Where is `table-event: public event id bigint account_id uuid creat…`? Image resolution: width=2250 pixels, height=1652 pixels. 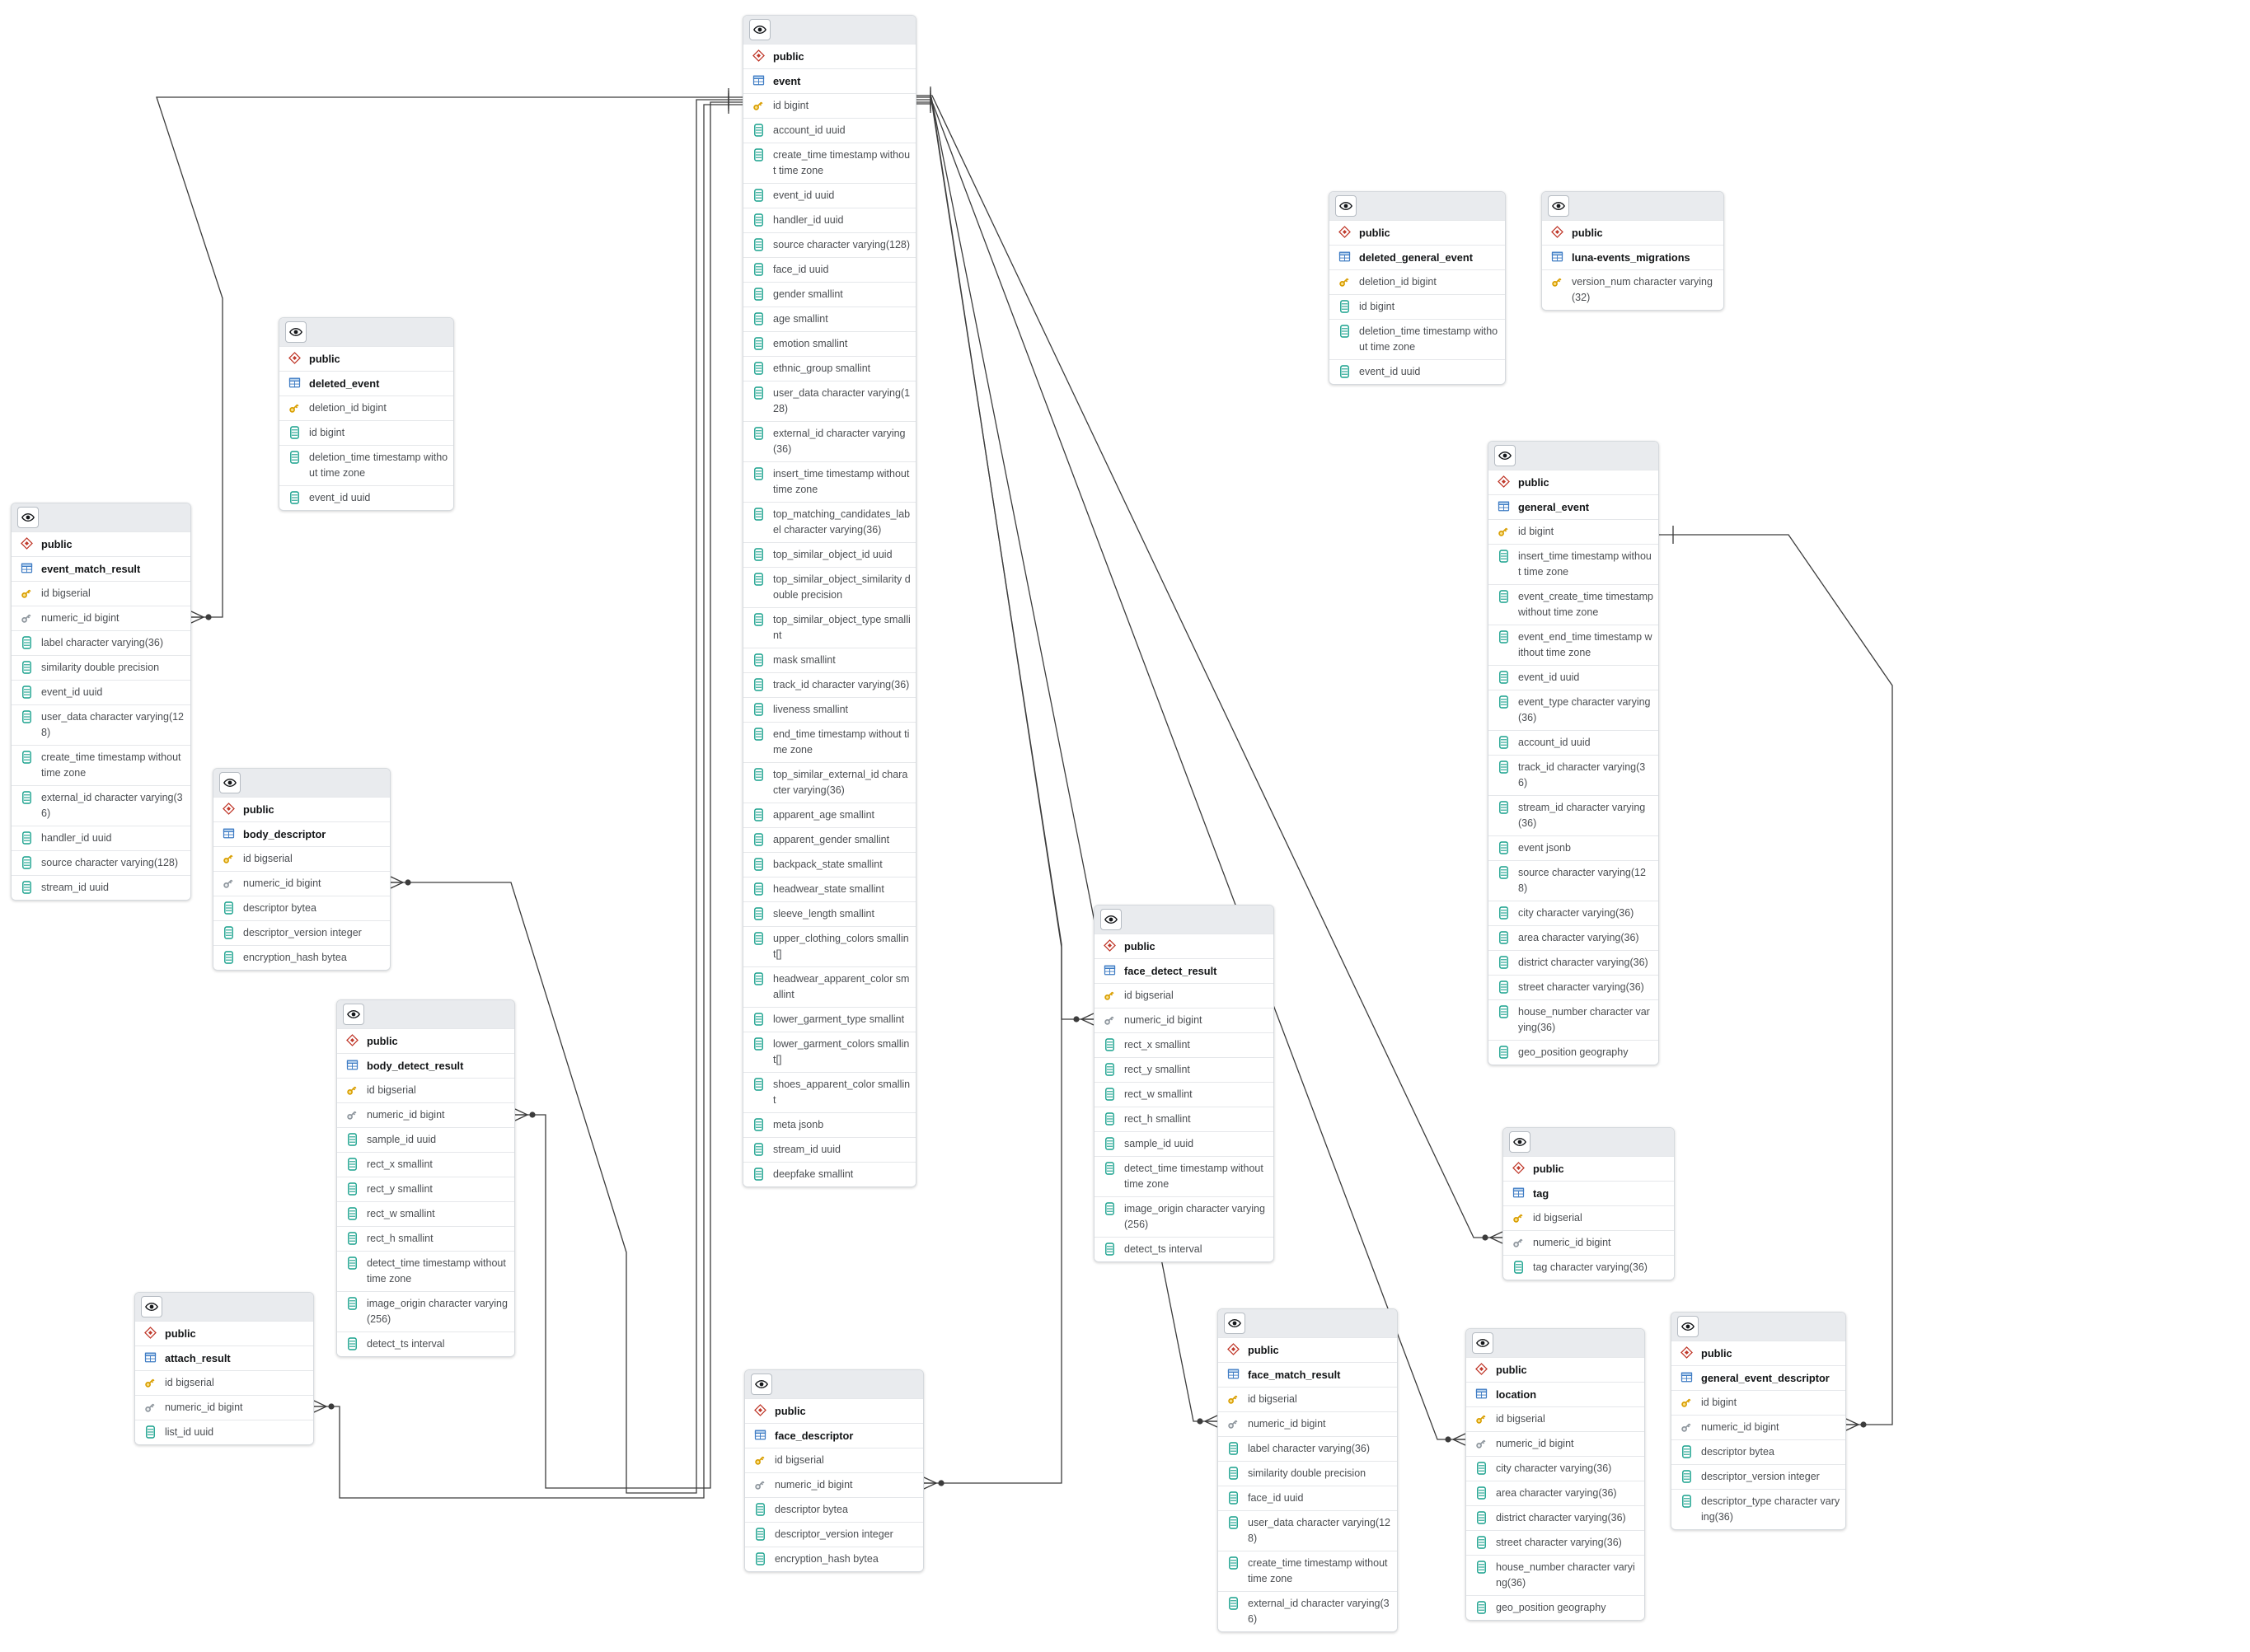 table-event: public event id bigint account_id uuid creat… is located at coordinates (829, 601).